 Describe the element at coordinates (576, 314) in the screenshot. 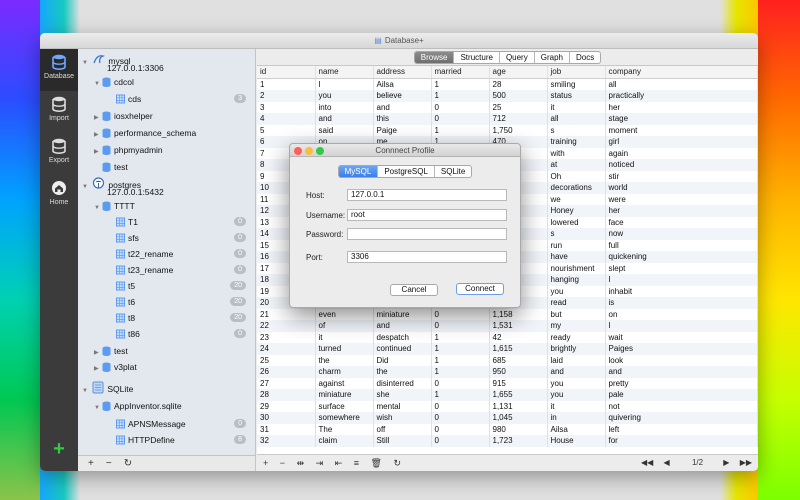

I see `table-cell: but` at that location.